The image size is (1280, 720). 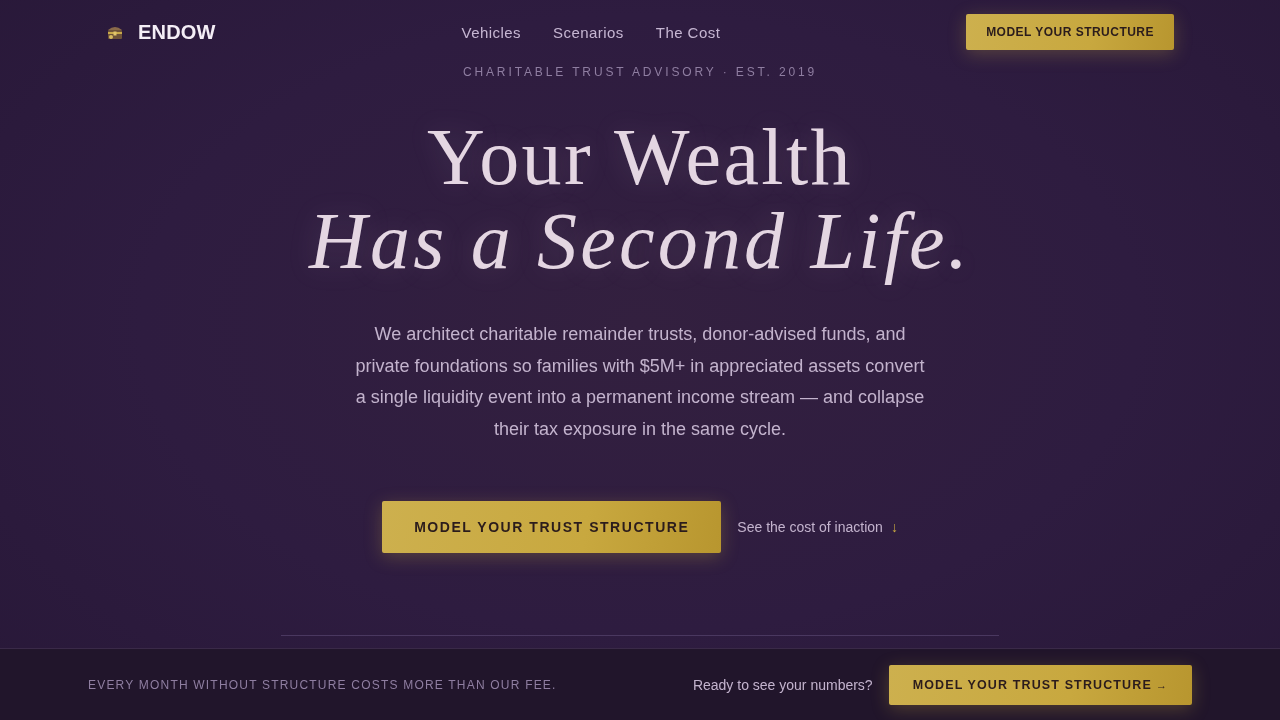 What do you see at coordinates (640, 157) in the screenshot?
I see `headline: Your Wealth` at bounding box center [640, 157].